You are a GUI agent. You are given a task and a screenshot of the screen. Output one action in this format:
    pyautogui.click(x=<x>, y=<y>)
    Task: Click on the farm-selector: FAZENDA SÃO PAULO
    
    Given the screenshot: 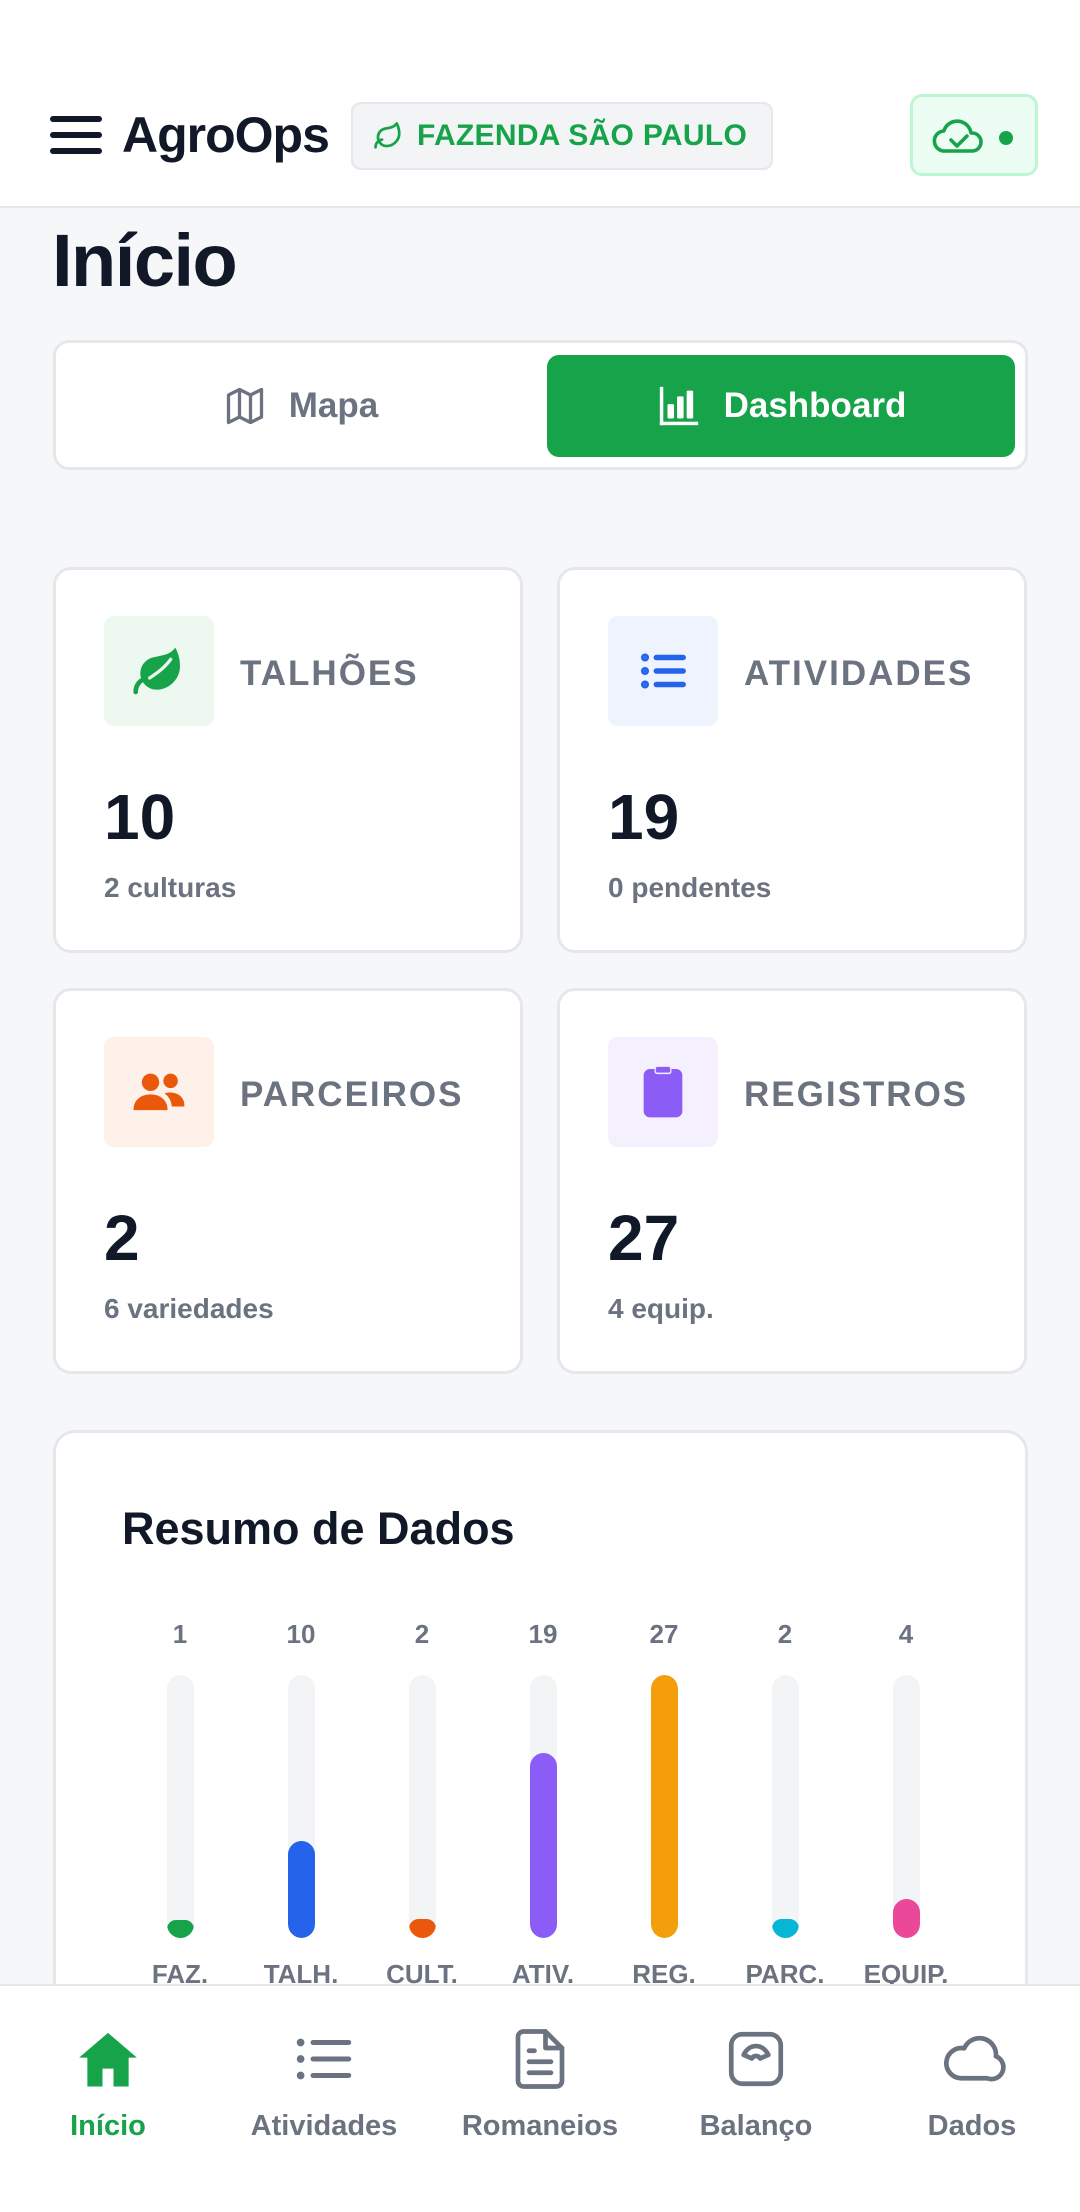 What is the action you would take?
    pyautogui.click(x=562, y=136)
    